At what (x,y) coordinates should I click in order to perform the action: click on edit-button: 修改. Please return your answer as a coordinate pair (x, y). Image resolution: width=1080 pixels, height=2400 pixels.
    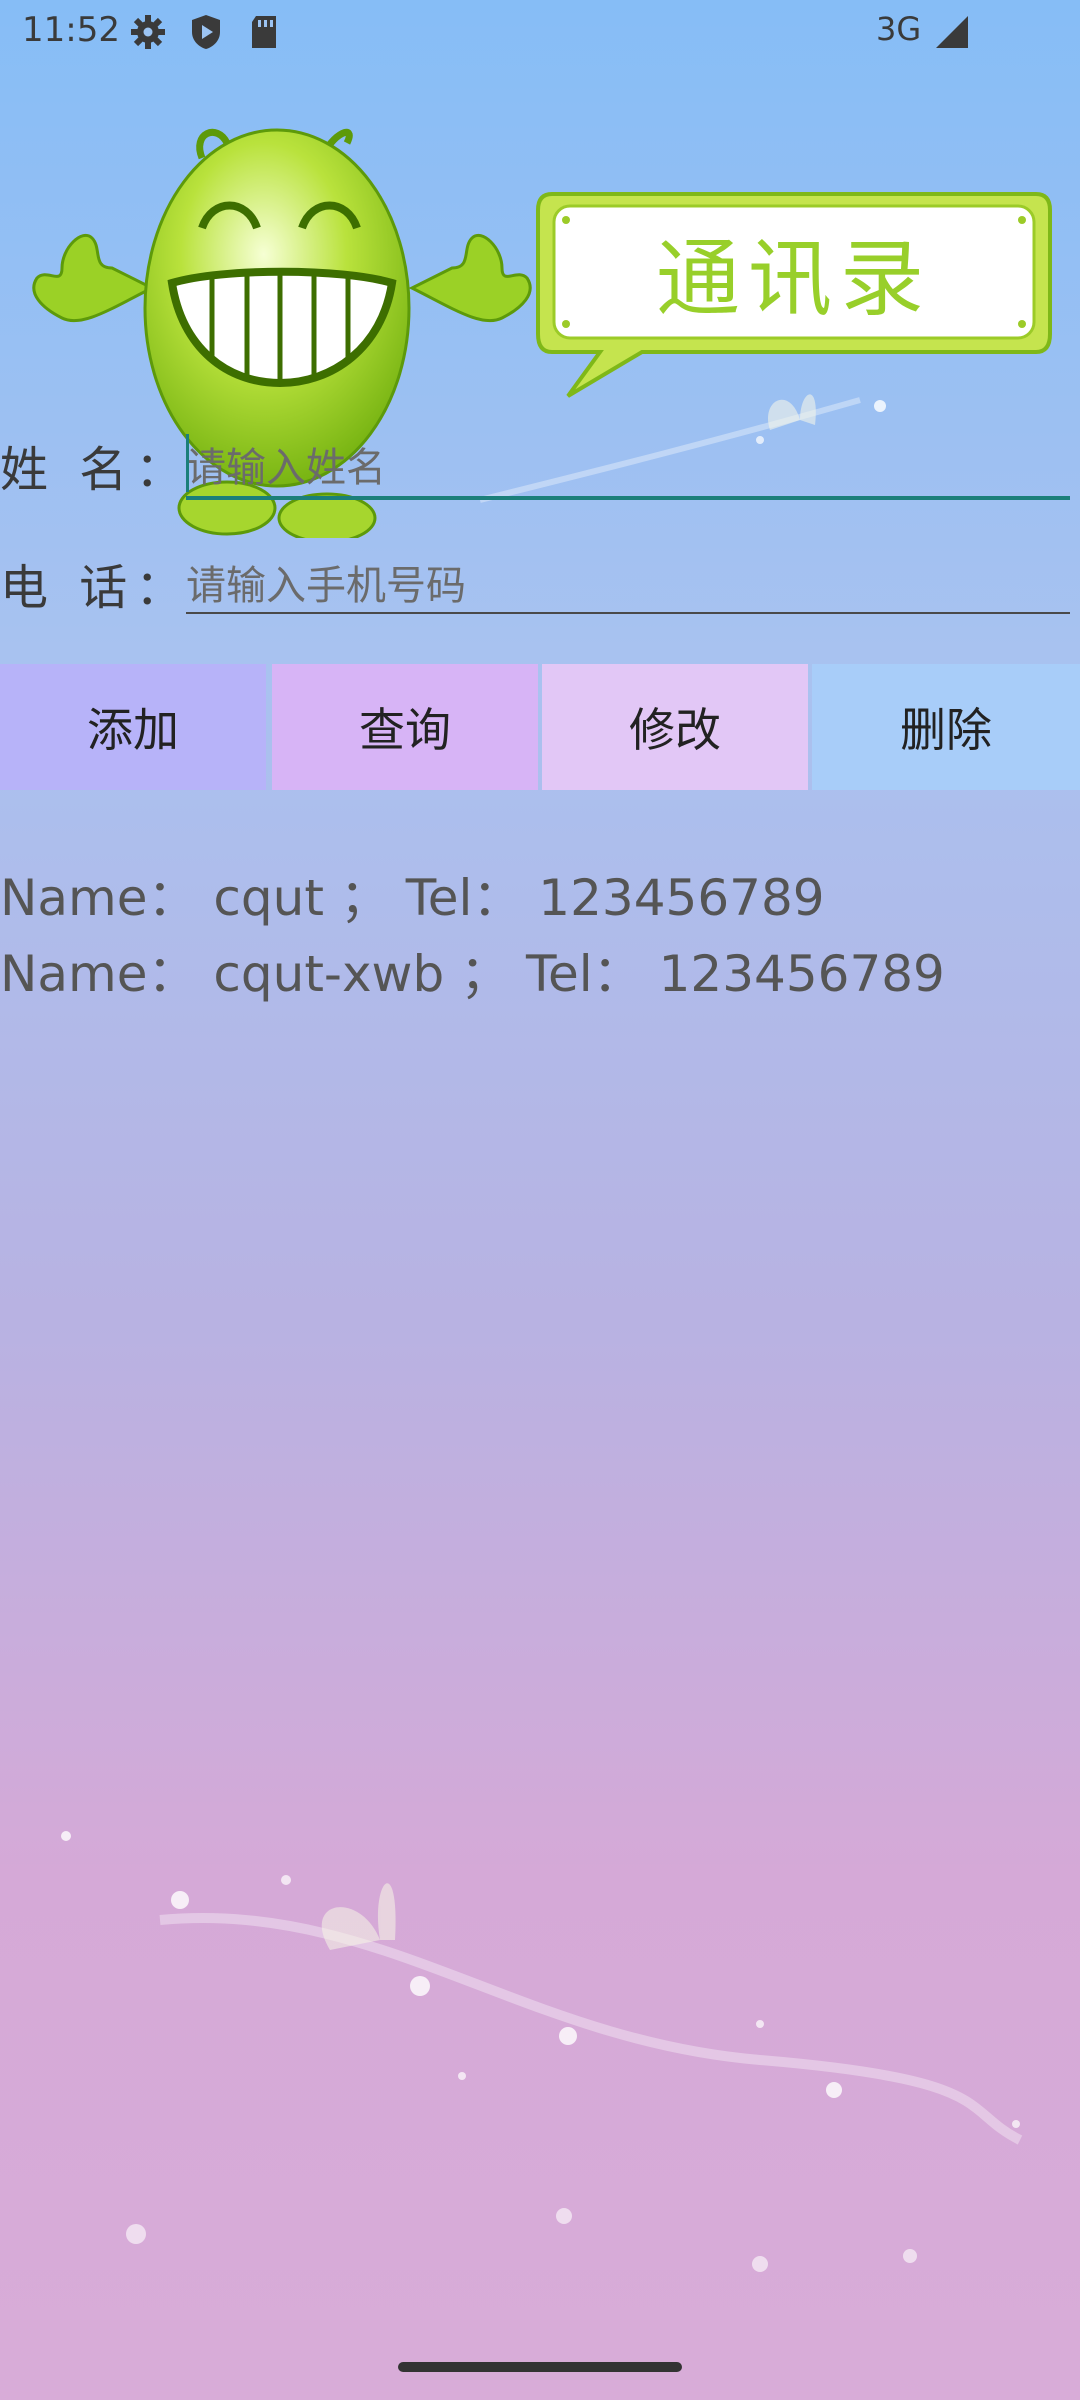
    Looking at the image, I should click on (675, 727).